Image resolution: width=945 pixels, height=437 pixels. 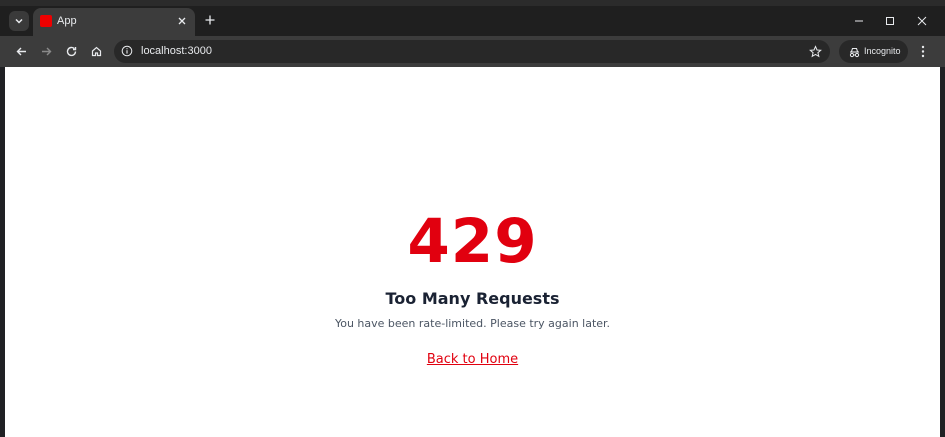 I want to click on back-button, so click(x=21, y=51).